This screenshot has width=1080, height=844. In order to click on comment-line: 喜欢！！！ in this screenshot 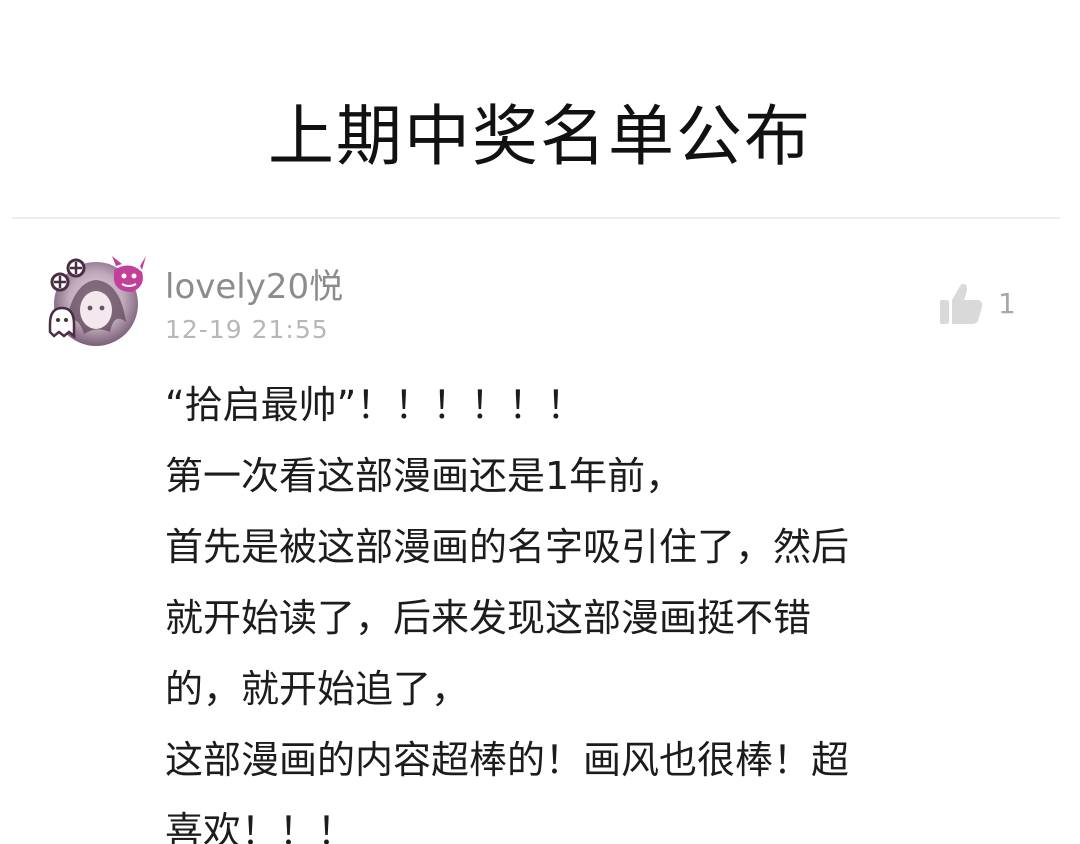, I will do `click(260, 826)`.